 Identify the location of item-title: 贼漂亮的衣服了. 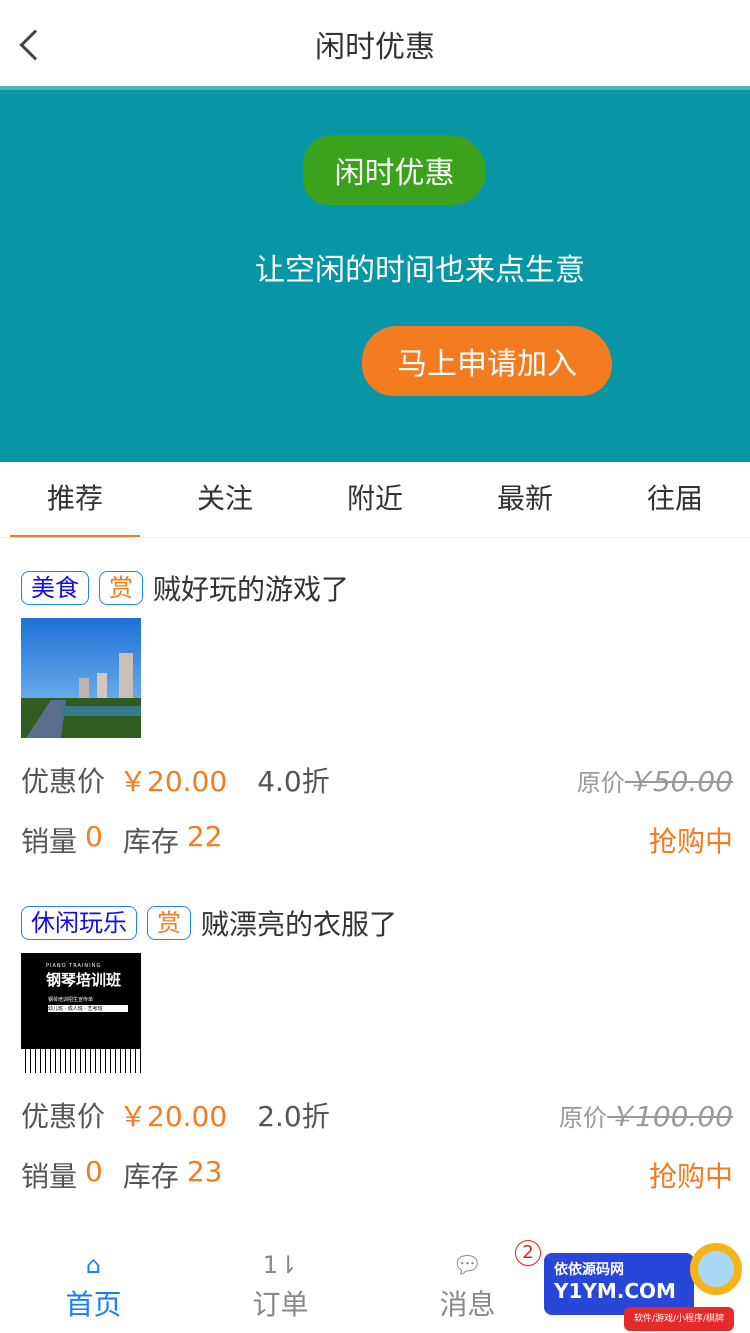
(299, 923).